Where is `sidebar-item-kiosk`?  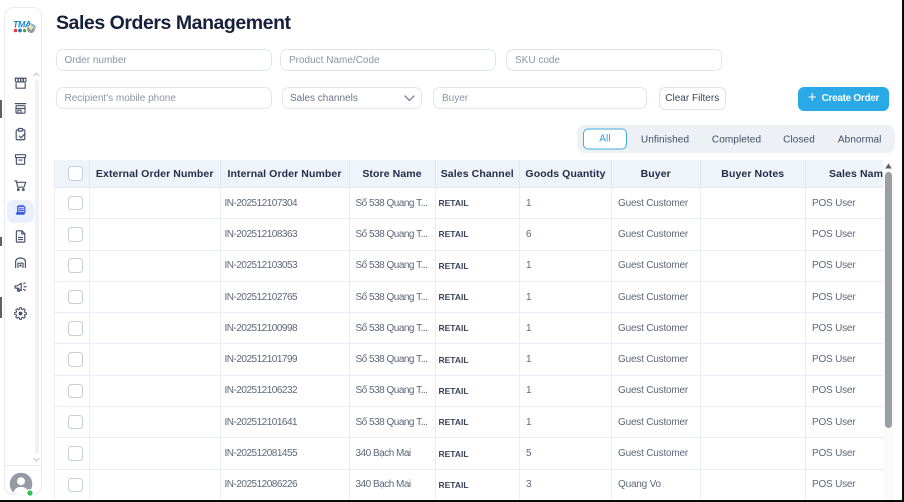
sidebar-item-kiosk is located at coordinates (20, 109).